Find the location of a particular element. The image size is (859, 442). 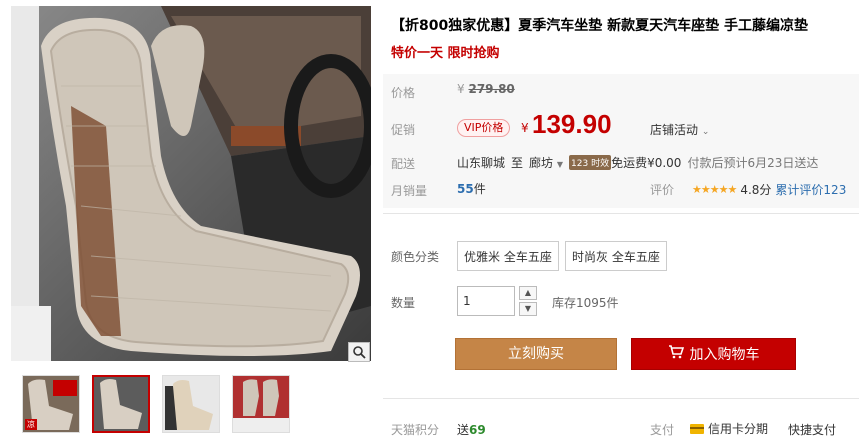

original-price-value: 279.80 is located at coordinates (491, 89).